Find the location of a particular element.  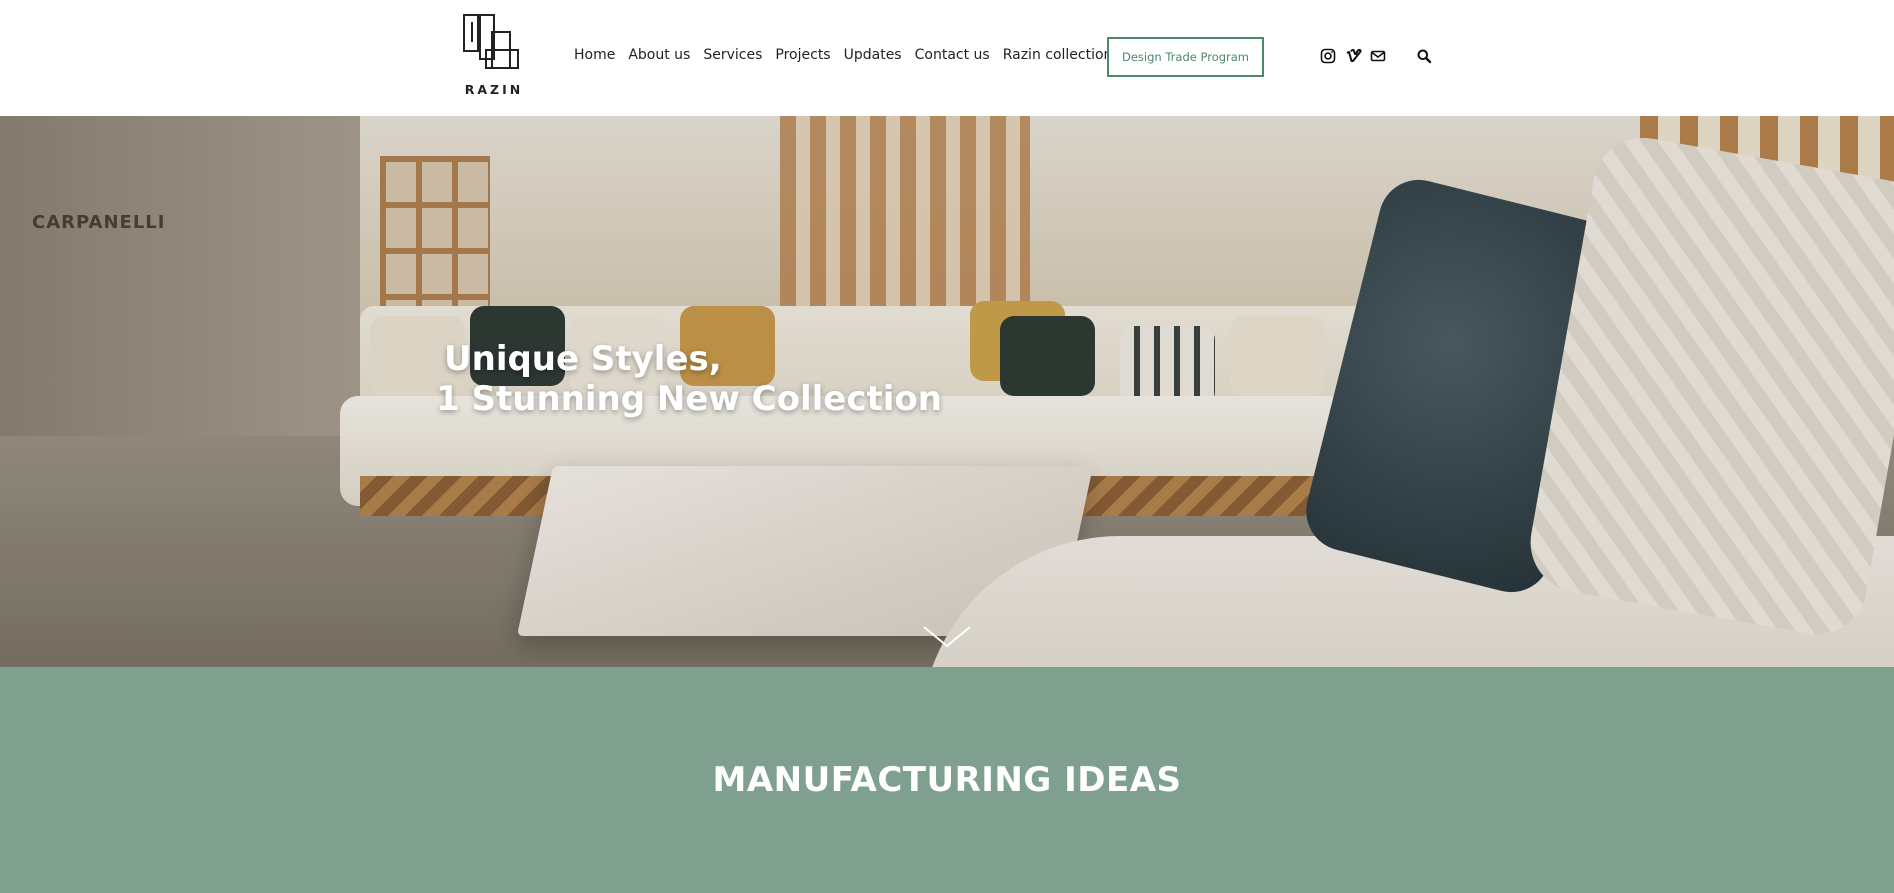

hero-title: Unique Styles, 1 Stunning New Collection is located at coordinates (689, 379).